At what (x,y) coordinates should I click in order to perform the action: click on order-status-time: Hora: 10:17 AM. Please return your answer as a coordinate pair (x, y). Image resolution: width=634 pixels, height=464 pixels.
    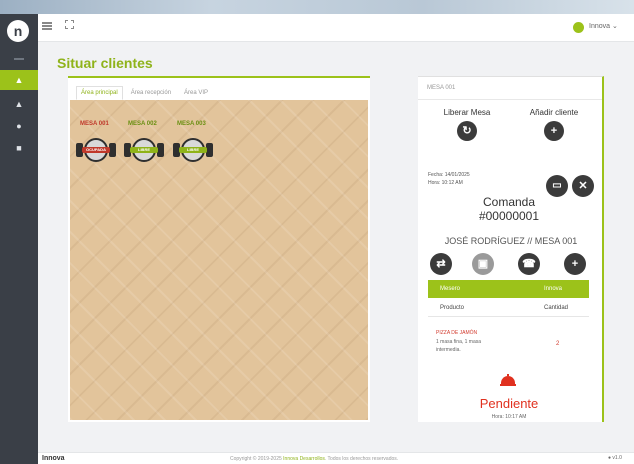
    Looking at the image, I should click on (509, 417).